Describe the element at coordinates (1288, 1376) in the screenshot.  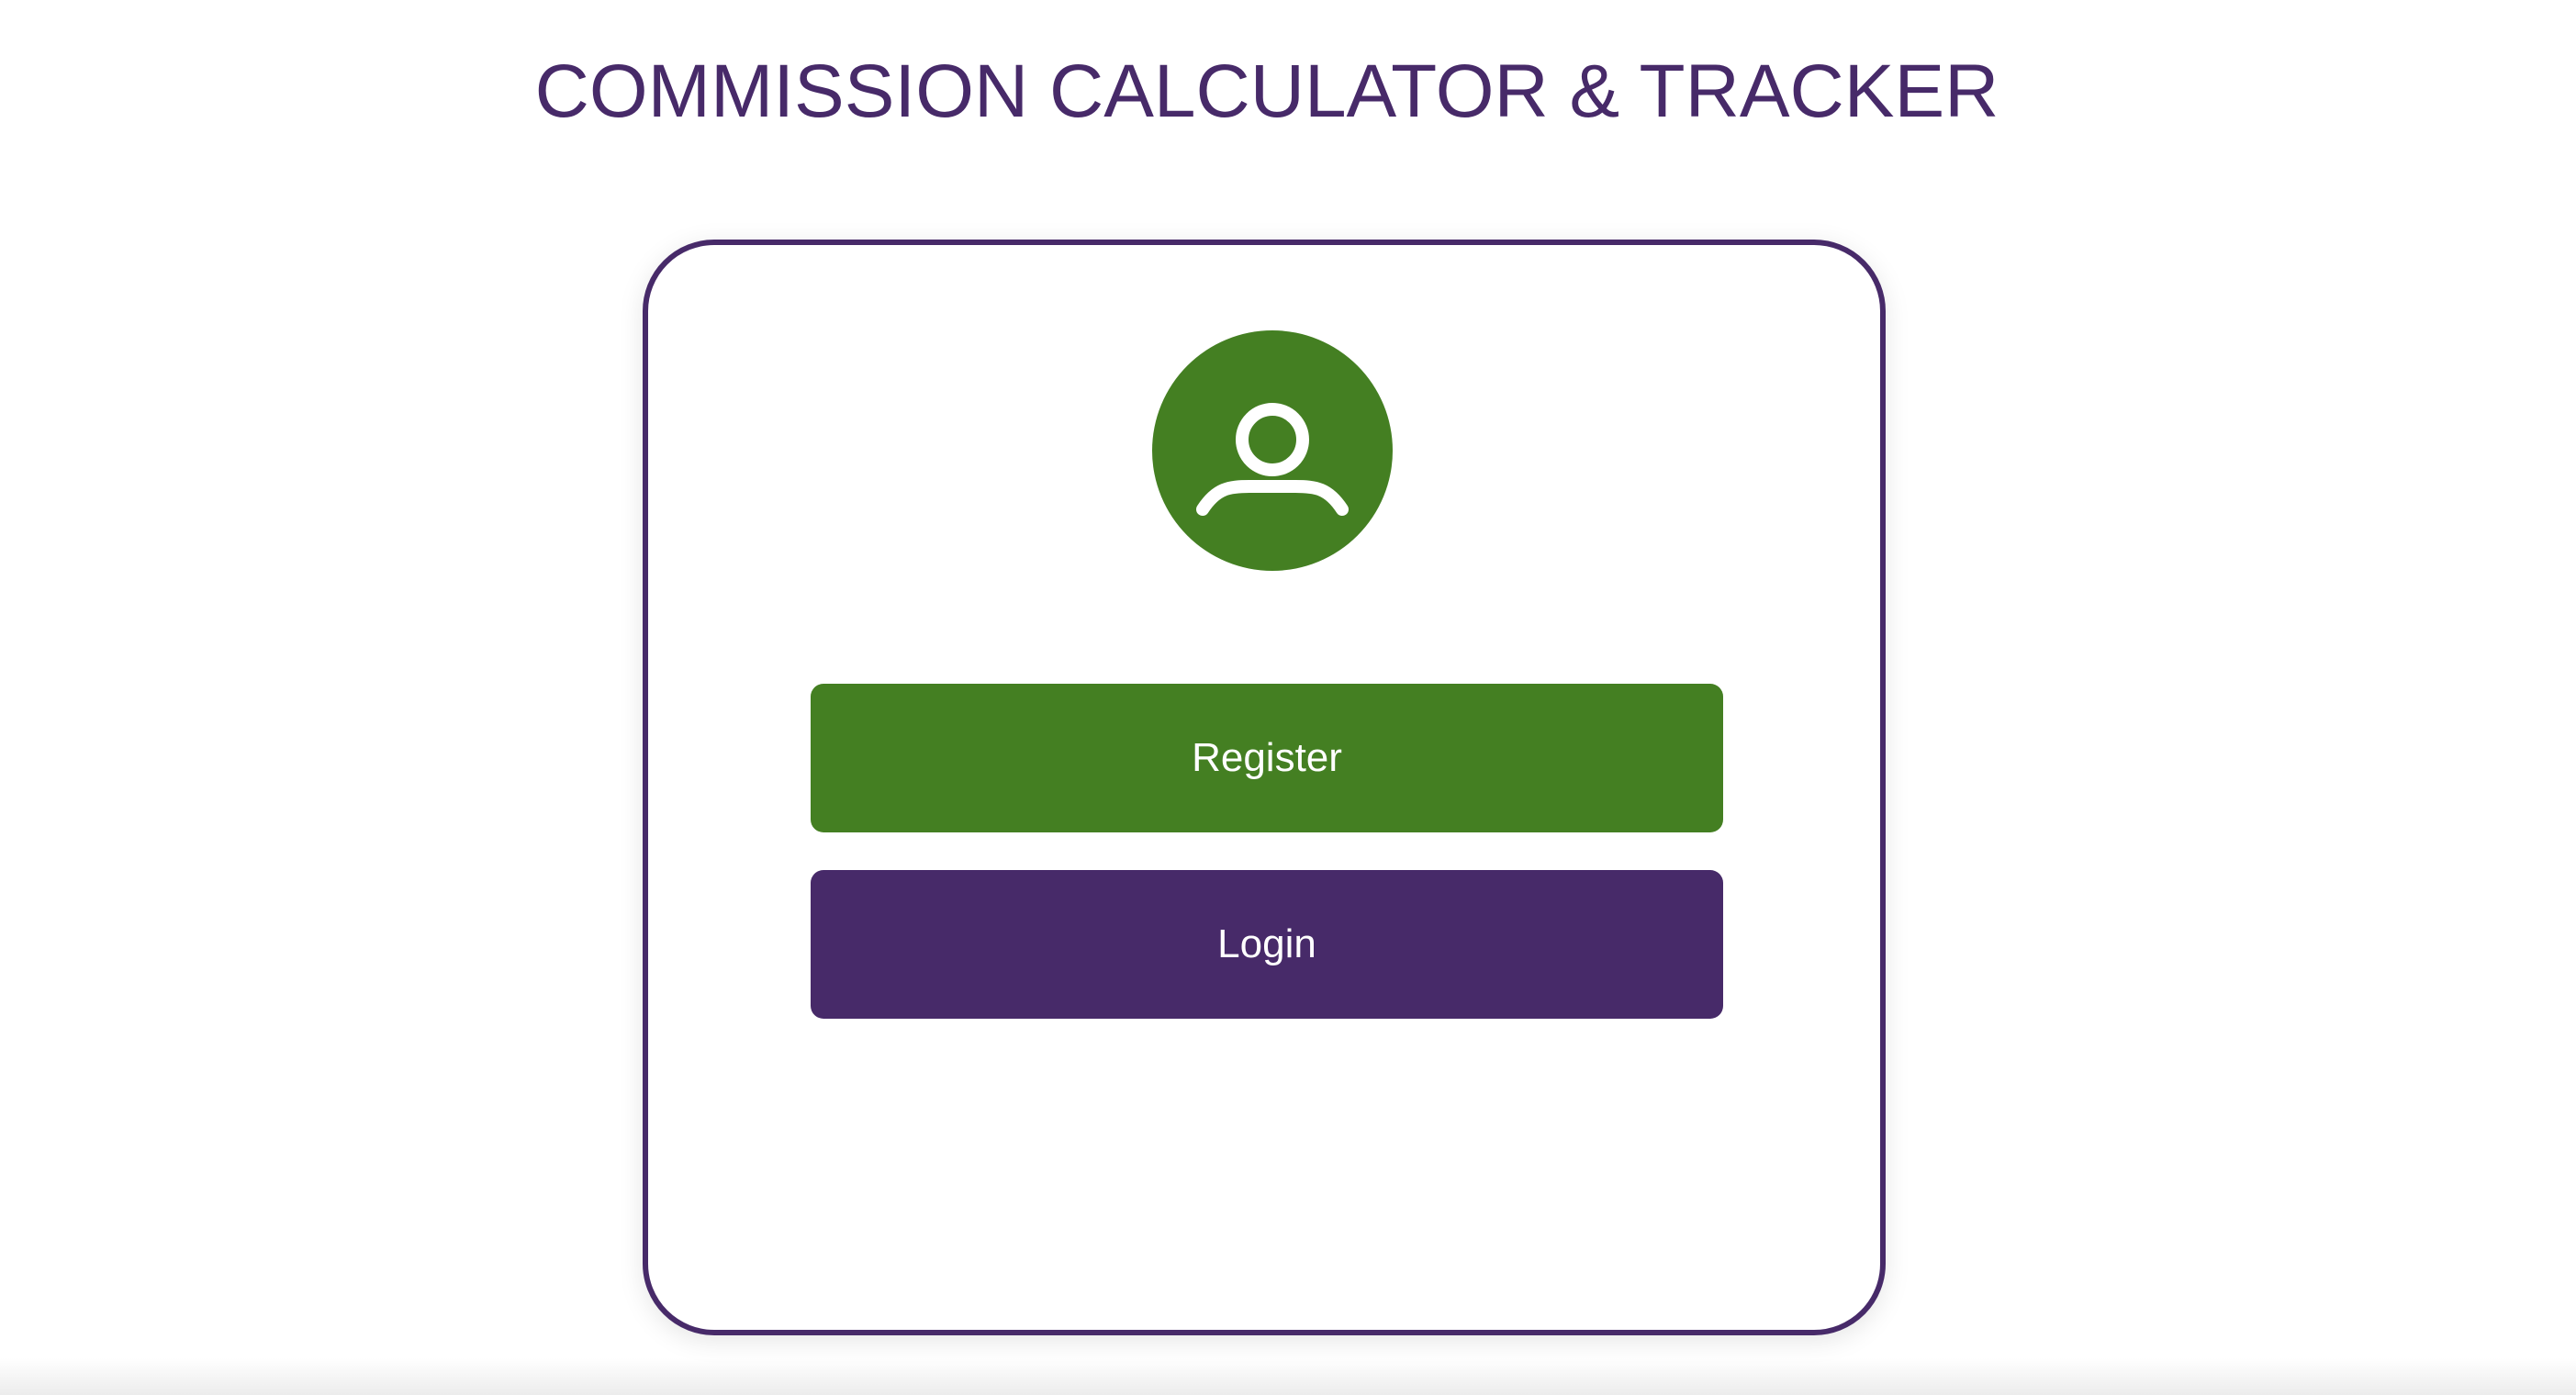
I see `bottom-edge-shade` at that location.